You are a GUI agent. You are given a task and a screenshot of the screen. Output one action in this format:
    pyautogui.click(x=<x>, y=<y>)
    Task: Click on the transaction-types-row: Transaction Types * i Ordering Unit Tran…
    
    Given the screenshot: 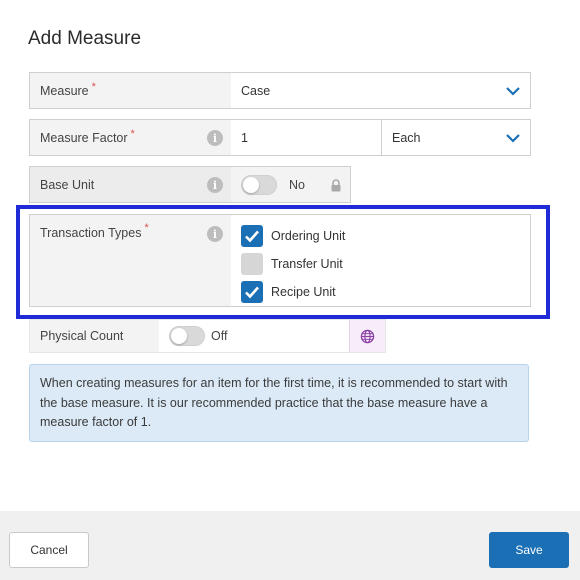 What is the action you would take?
    pyautogui.click(x=280, y=260)
    